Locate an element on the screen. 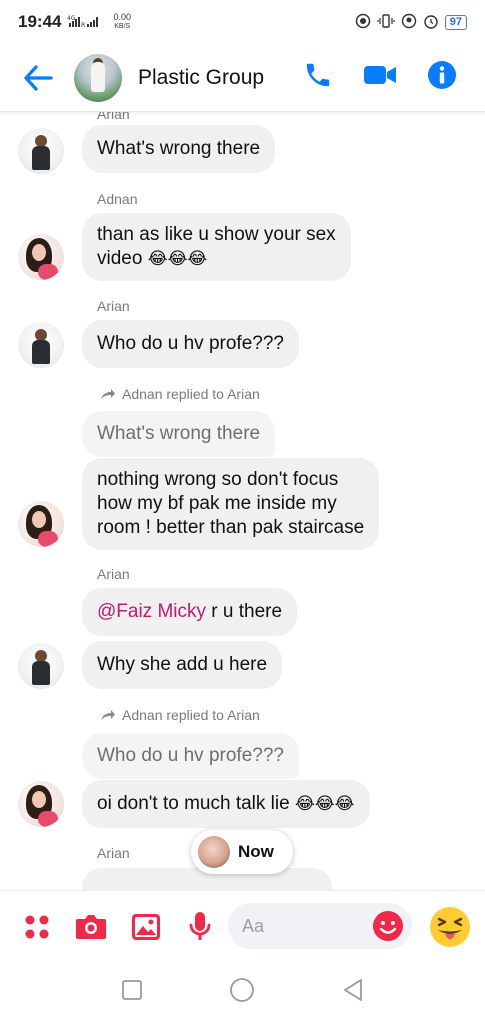  image-icon is located at coordinates (146, 927).